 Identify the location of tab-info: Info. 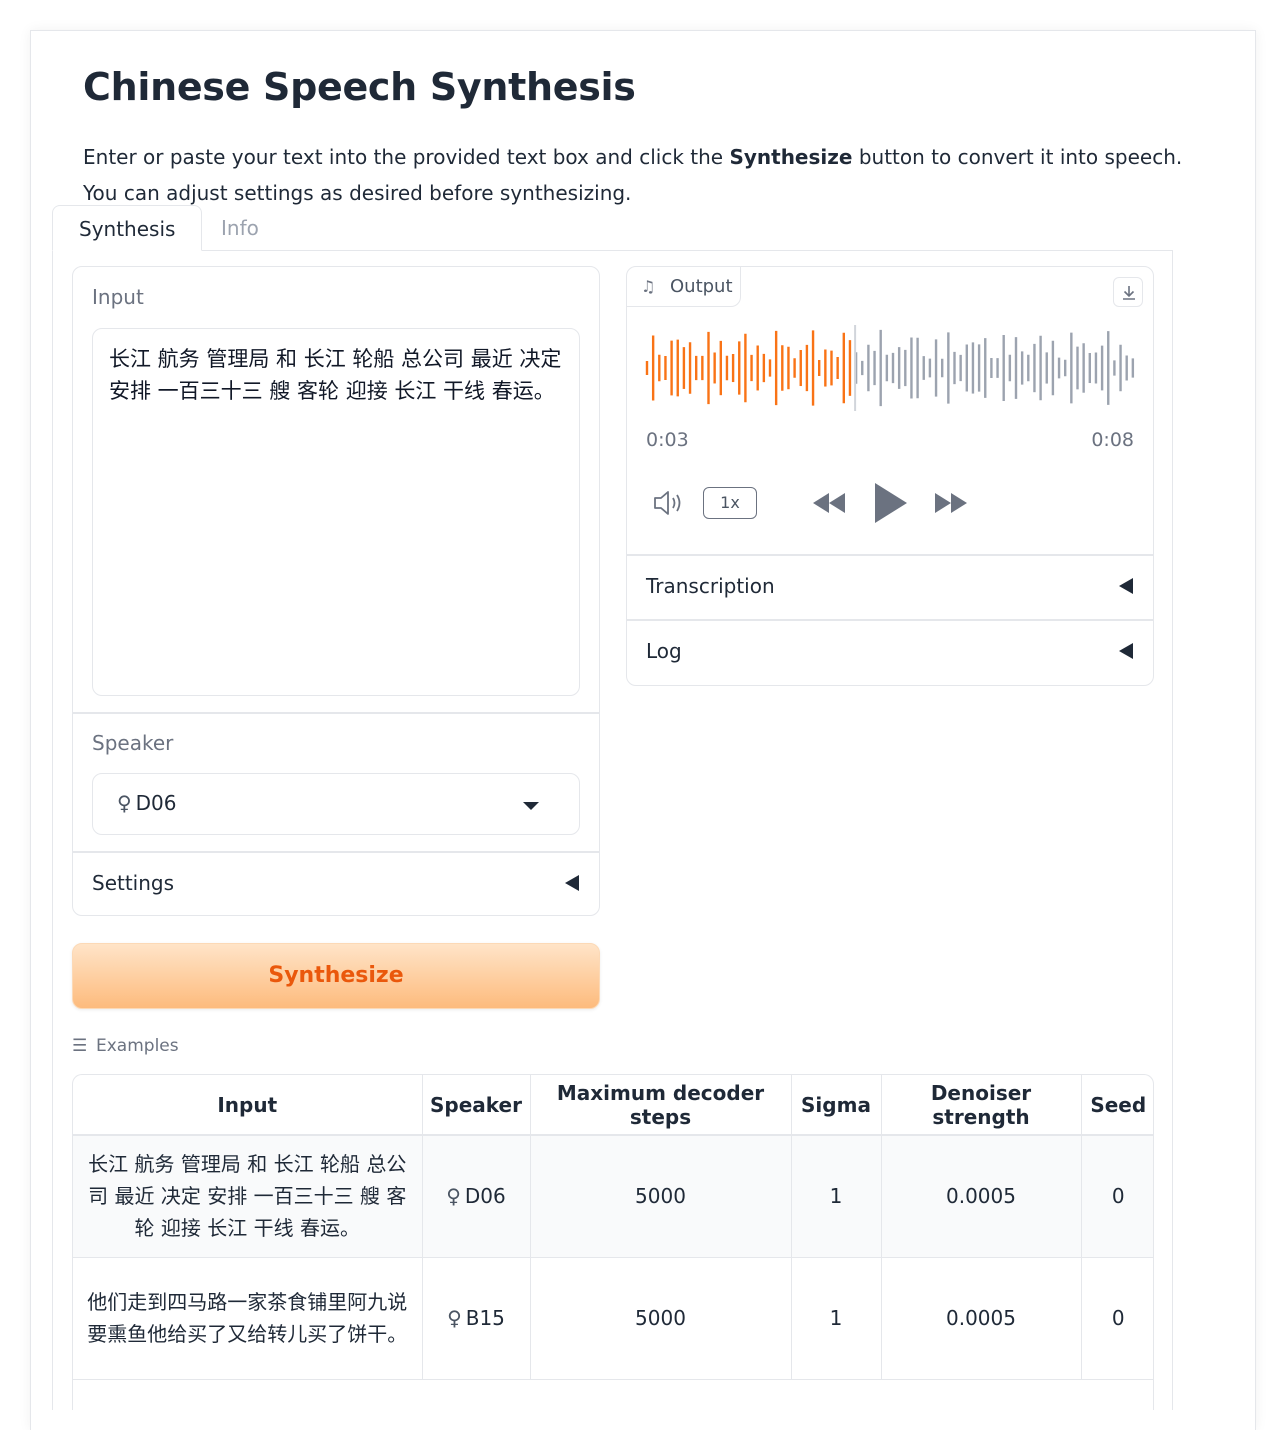
(240, 228).